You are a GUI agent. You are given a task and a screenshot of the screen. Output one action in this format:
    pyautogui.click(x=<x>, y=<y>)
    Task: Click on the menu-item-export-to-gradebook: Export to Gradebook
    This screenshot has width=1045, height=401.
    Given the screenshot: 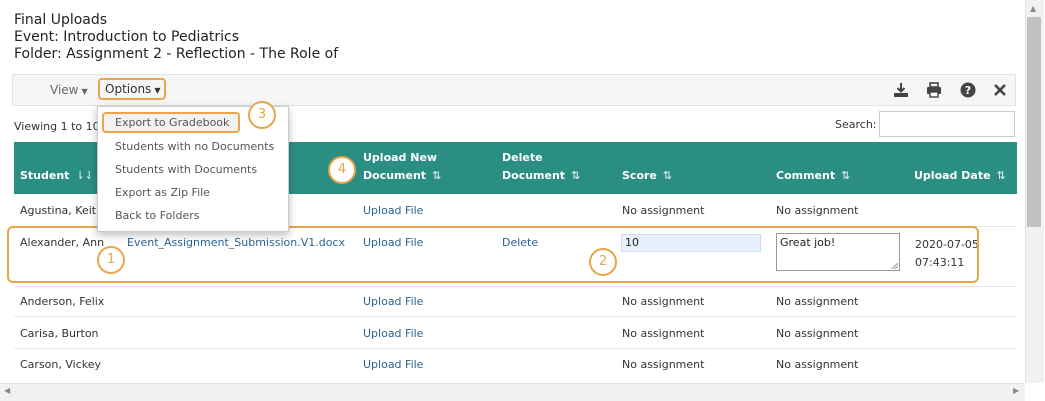 What is the action you would take?
    pyautogui.click(x=171, y=122)
    